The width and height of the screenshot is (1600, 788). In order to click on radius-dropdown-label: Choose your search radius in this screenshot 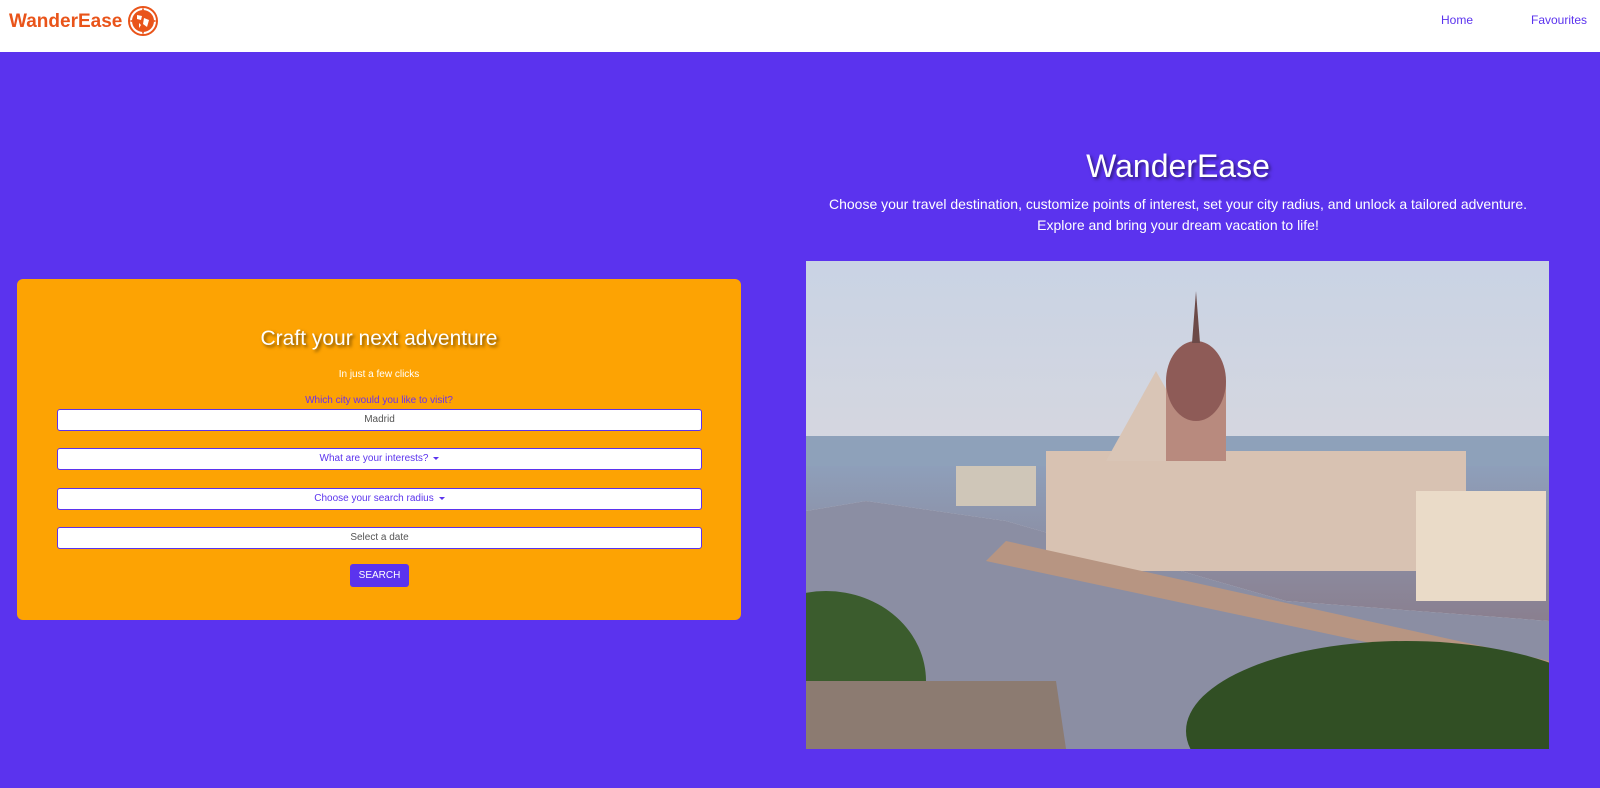, I will do `click(374, 498)`.